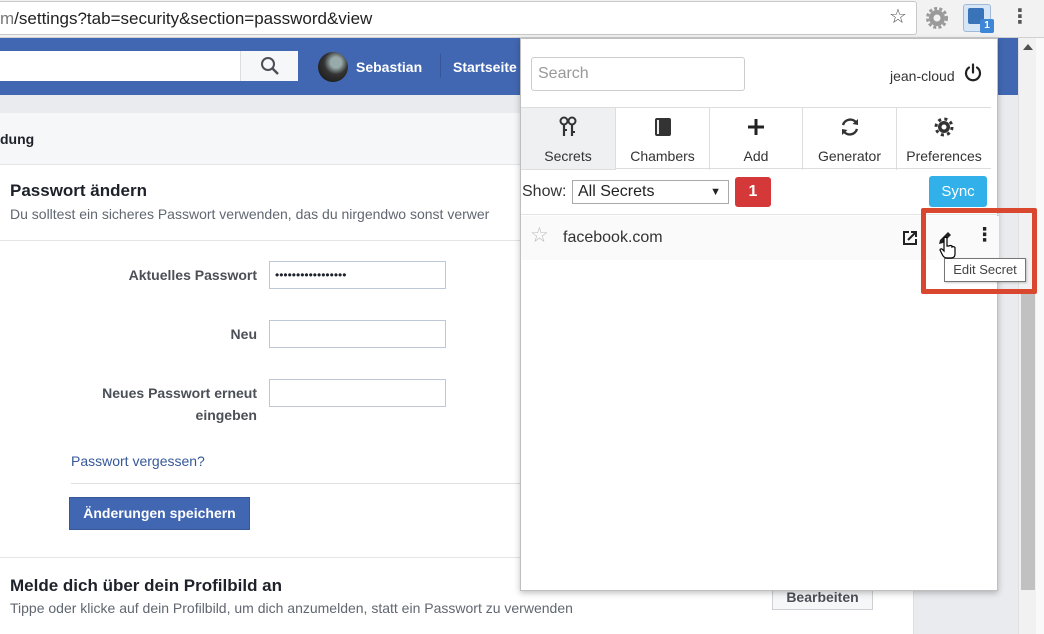 Image resolution: width=1044 pixels, height=634 pixels. I want to click on facebook-search-button, so click(269, 66).